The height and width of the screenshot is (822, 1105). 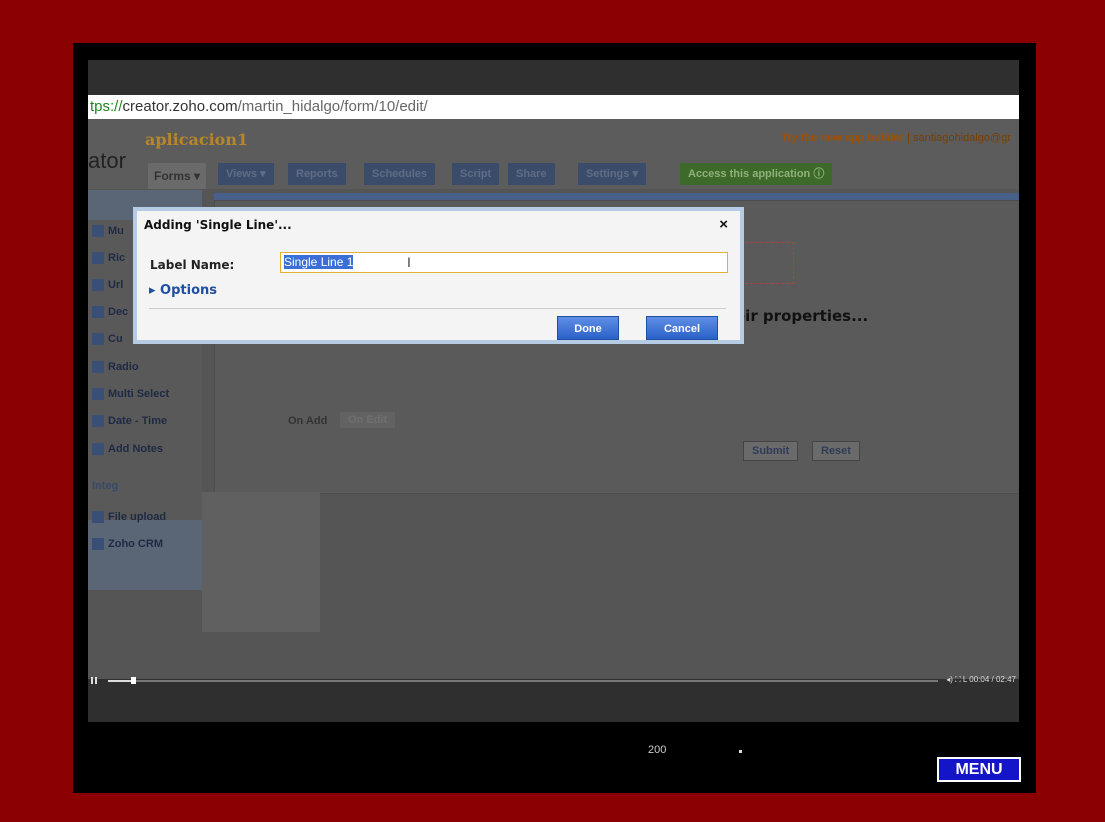 What do you see at coordinates (117, 258) in the screenshot?
I see `palette-item-label: Ric` at bounding box center [117, 258].